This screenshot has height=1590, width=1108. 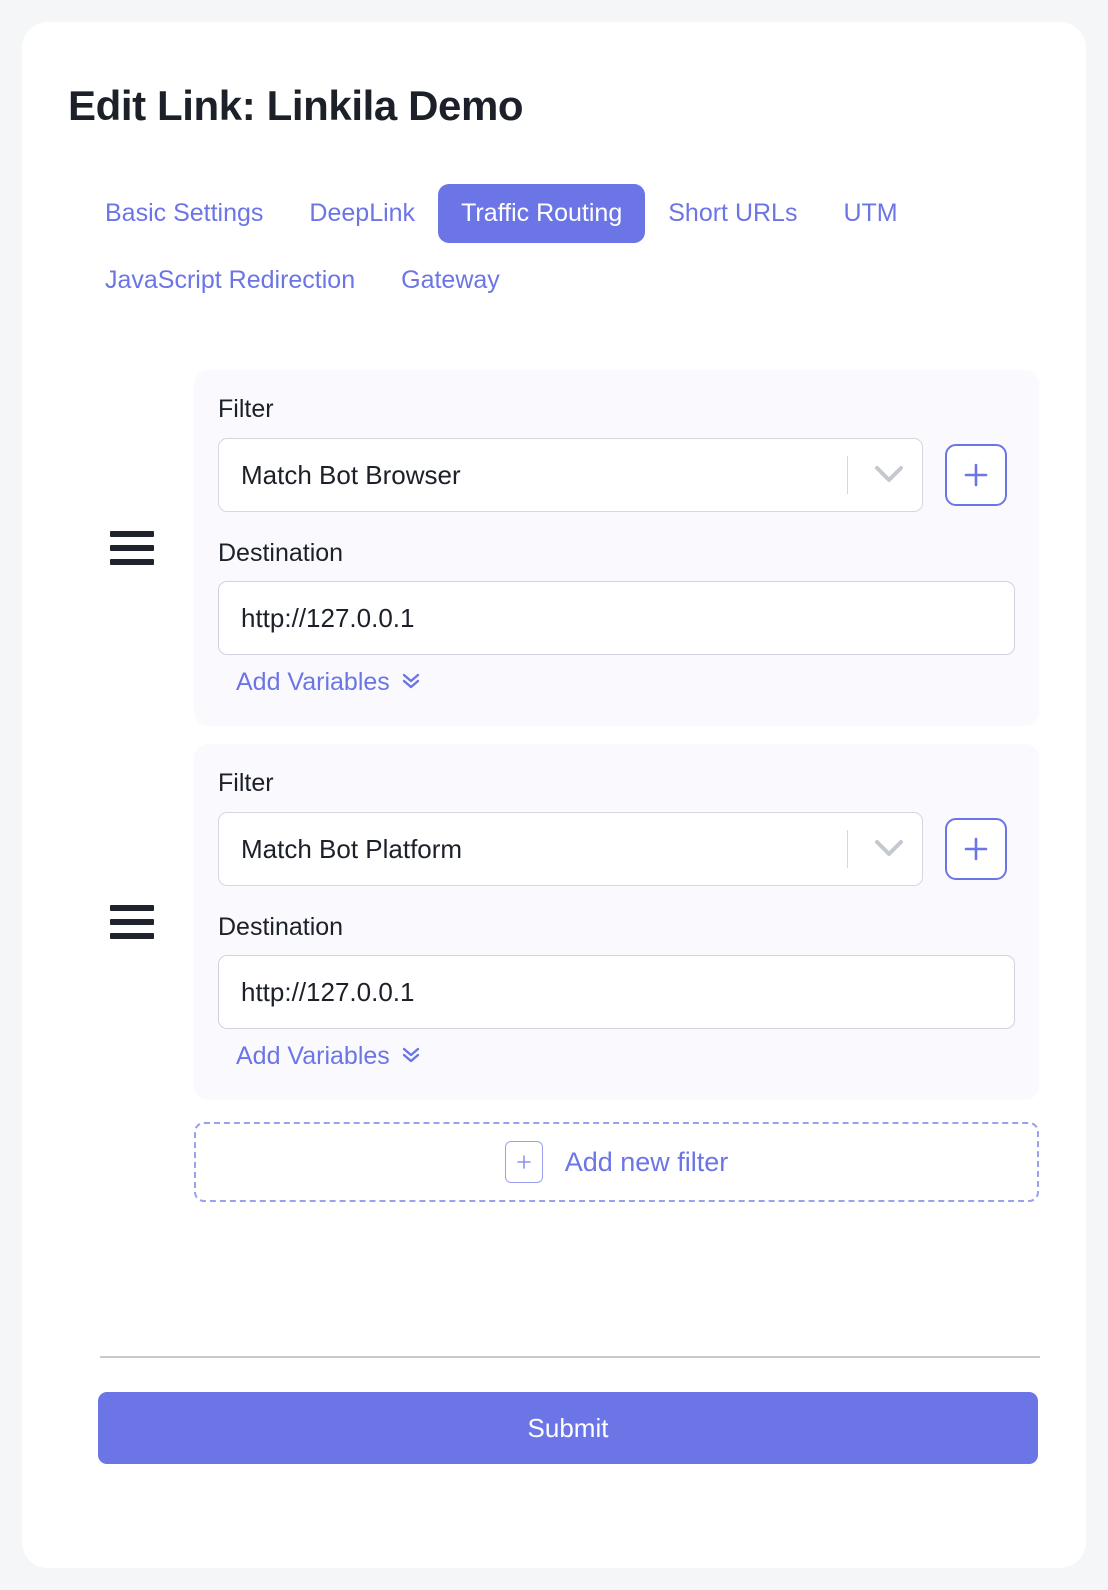 I want to click on tab-gateway: Gateway, so click(x=450, y=280).